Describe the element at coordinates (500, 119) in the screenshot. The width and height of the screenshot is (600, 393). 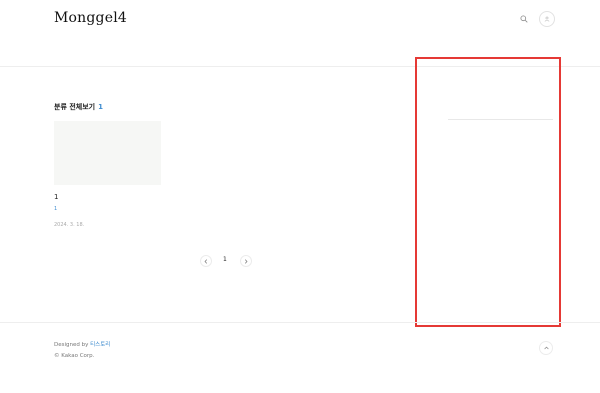
I see `sidebar-divider` at that location.